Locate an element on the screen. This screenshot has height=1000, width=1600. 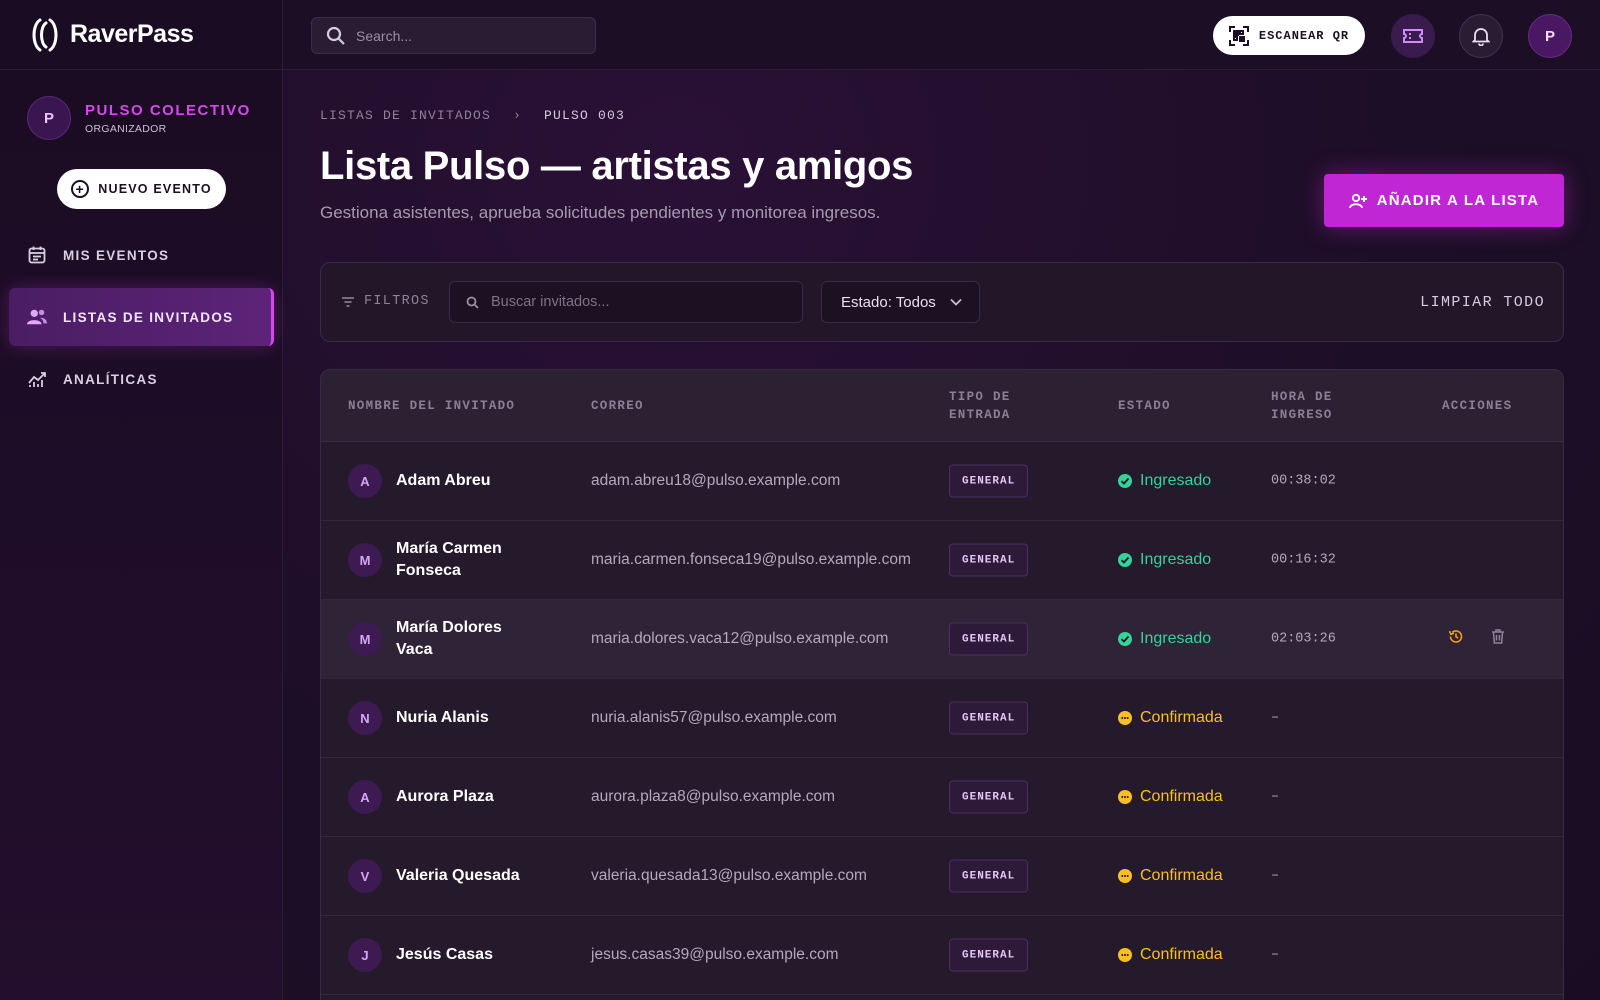
organizer-profile: P PULSO COLECTIVO ORGANIZADOR is located at coordinates (141, 105).